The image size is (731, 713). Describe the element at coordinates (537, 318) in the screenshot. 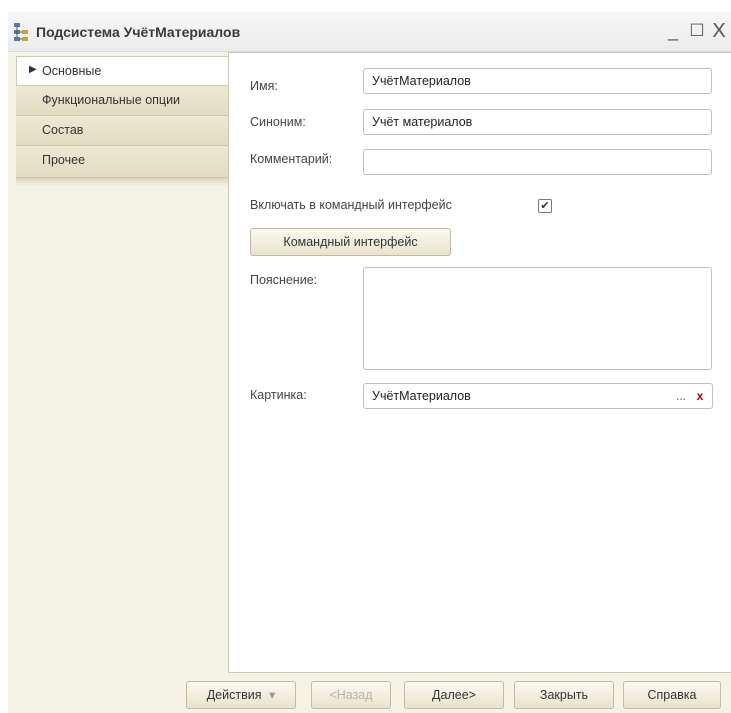

I see `explanation-textarea` at that location.